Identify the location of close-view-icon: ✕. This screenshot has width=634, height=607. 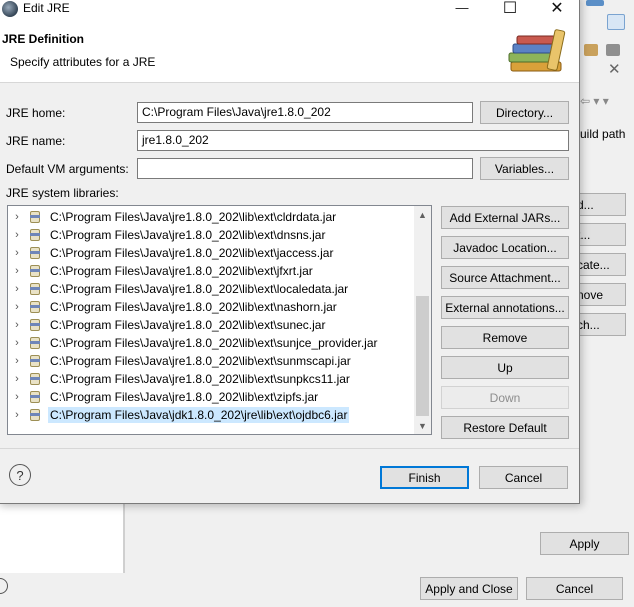
(614, 69).